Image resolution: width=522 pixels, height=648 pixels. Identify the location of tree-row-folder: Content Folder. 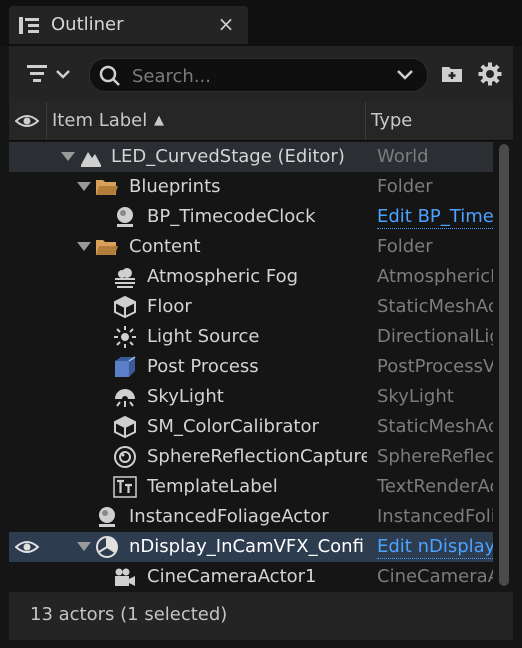
(251, 247).